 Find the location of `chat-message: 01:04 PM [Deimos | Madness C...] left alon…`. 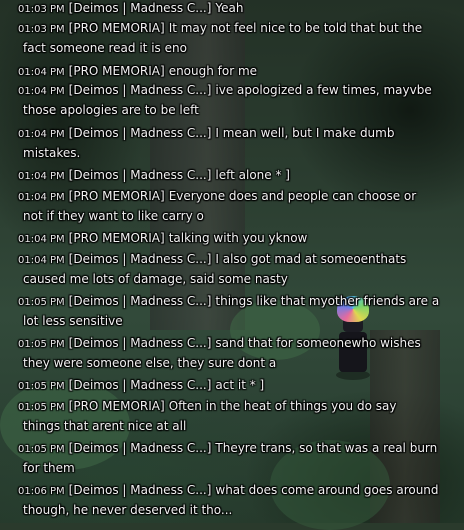

chat-message: 01:04 PM [Deimos | Madness C...] left alon… is located at coordinates (238, 176).